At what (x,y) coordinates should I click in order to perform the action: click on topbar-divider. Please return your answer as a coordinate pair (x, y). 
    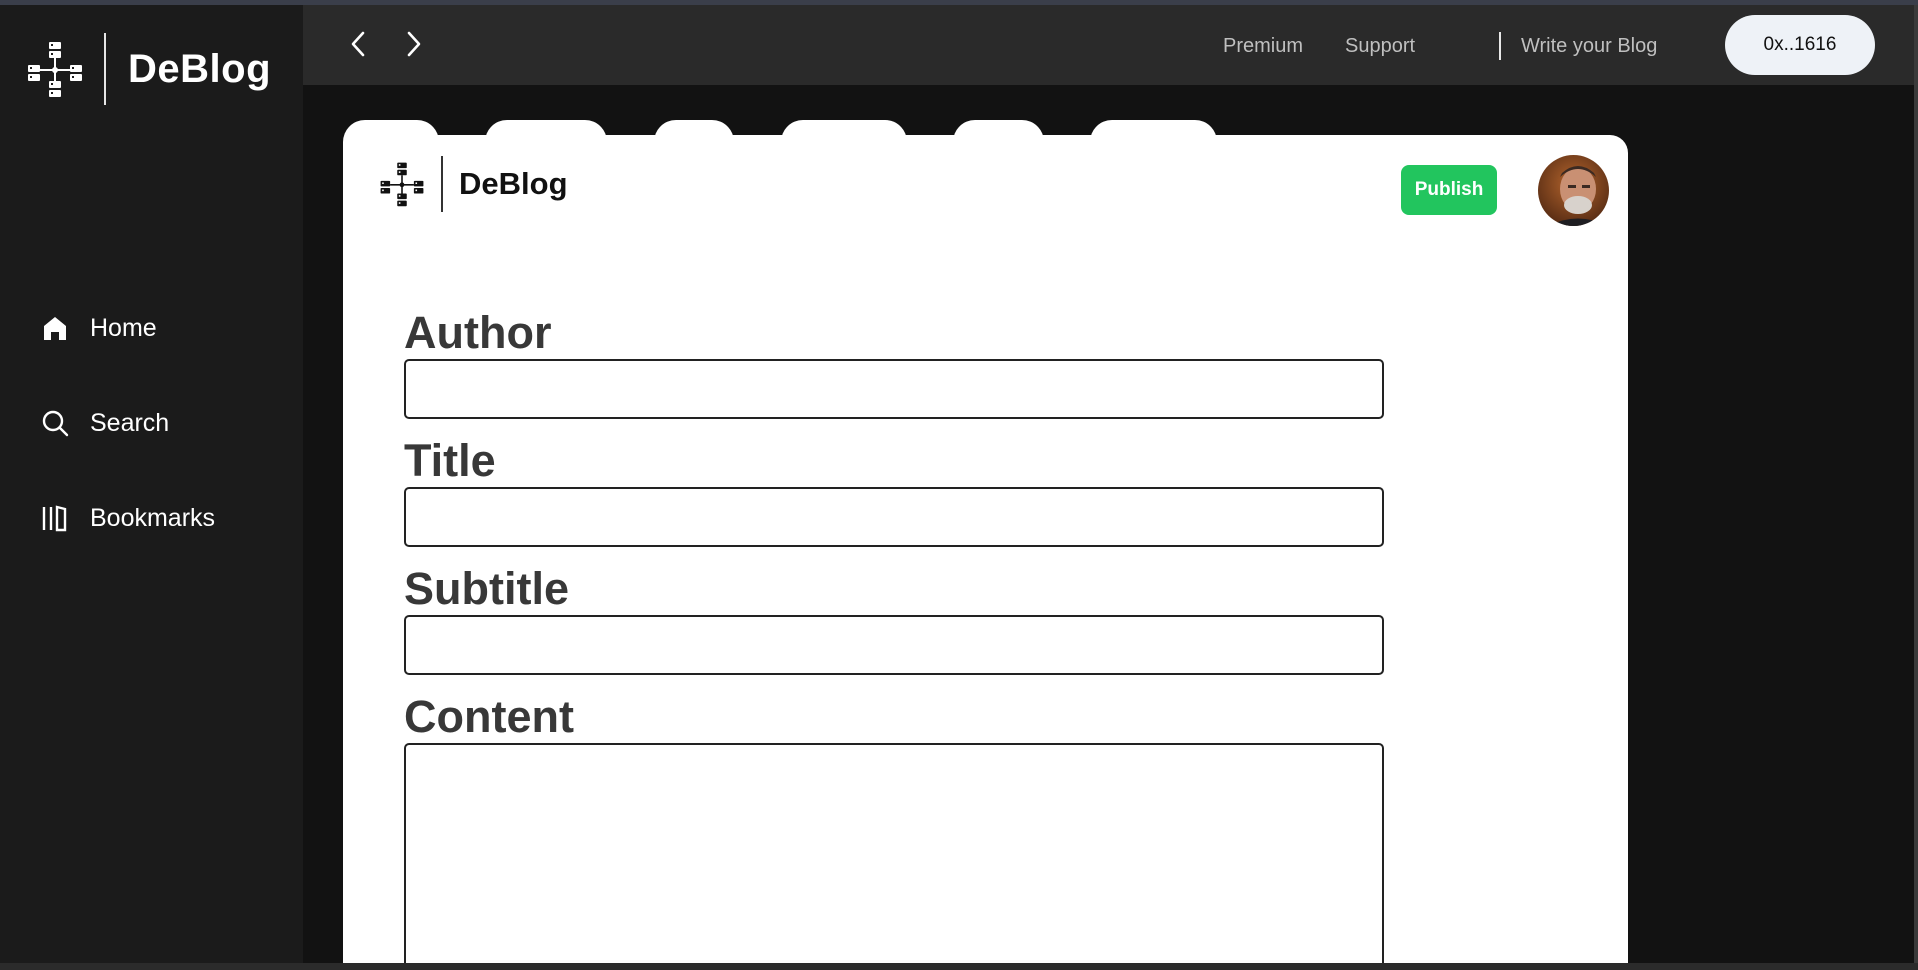
    Looking at the image, I should click on (1500, 46).